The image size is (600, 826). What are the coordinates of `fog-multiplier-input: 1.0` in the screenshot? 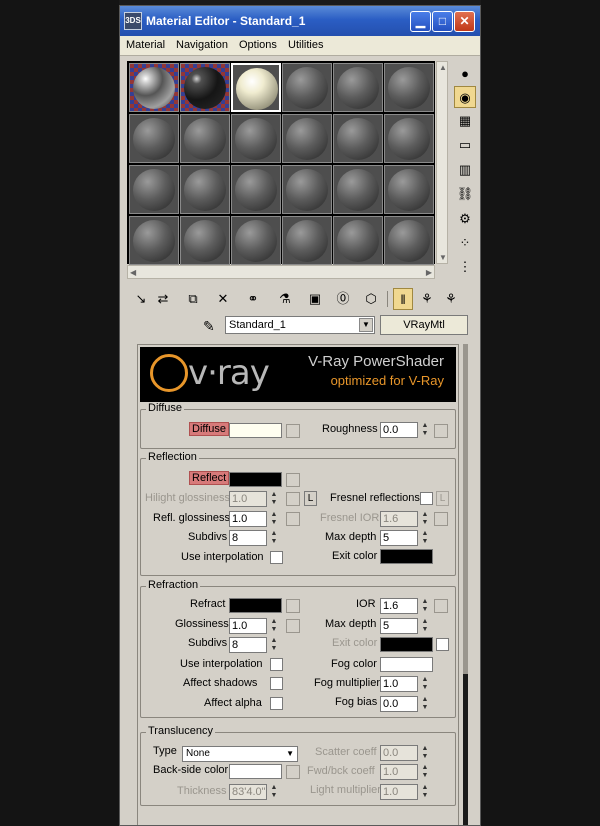 It's located at (399, 684).